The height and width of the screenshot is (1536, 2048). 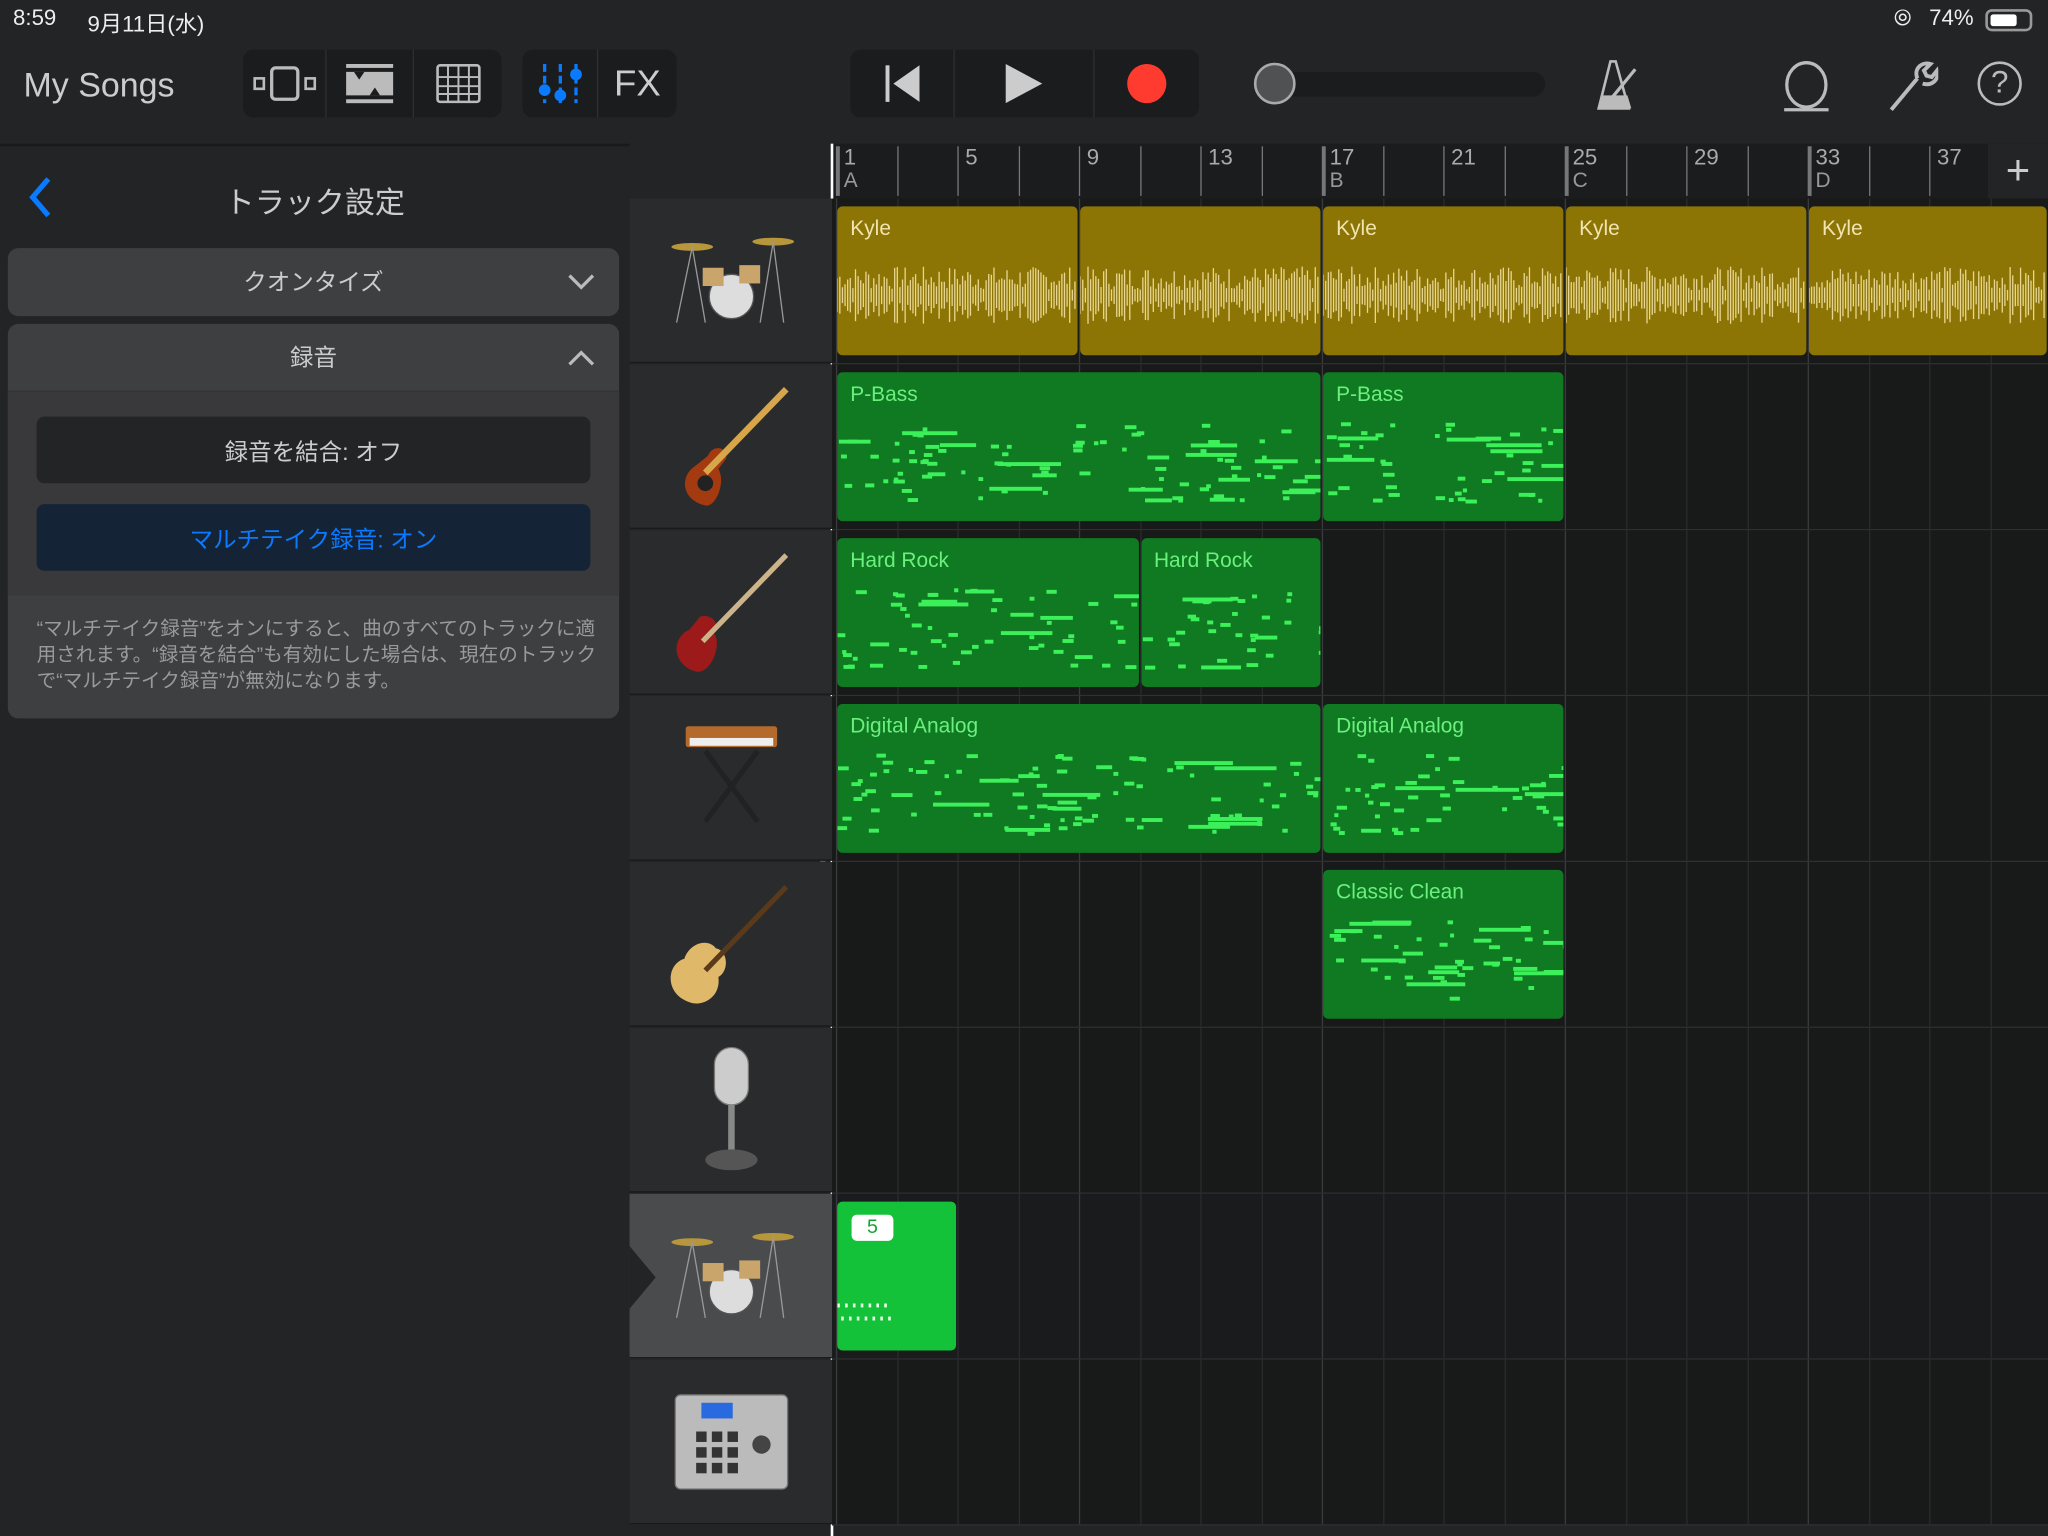 I want to click on mixer-icon, so click(x=560, y=83).